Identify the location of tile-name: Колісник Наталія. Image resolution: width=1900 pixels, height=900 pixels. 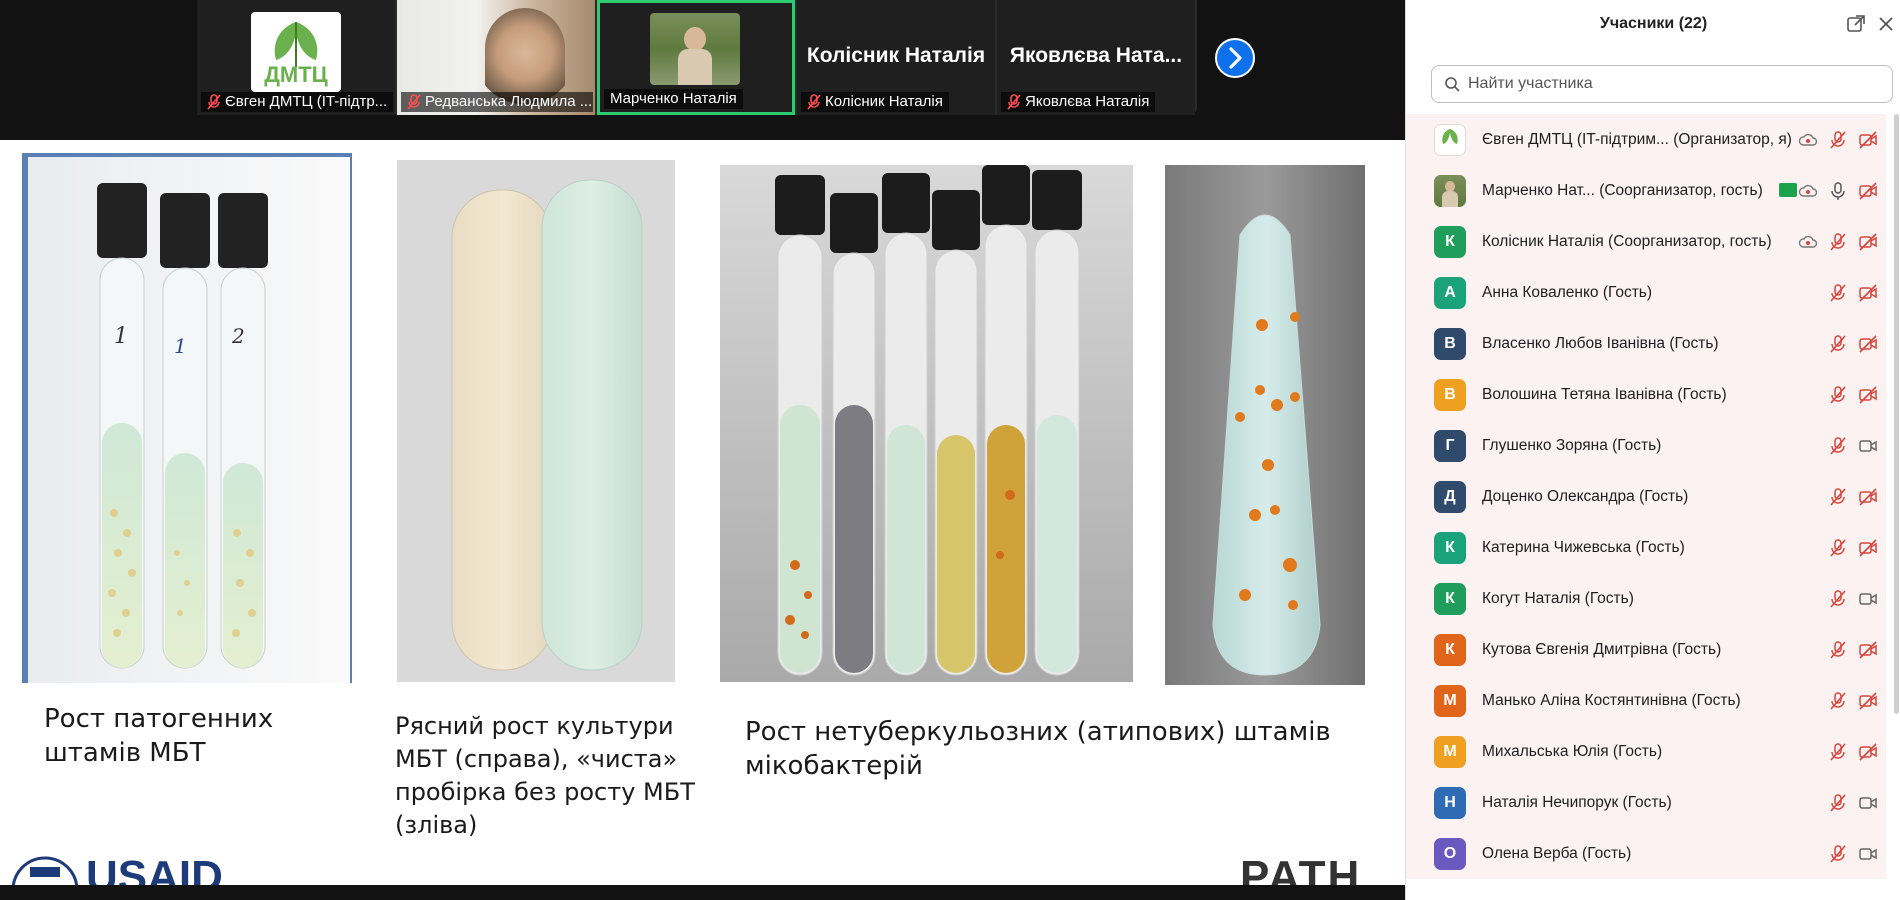
(884, 101).